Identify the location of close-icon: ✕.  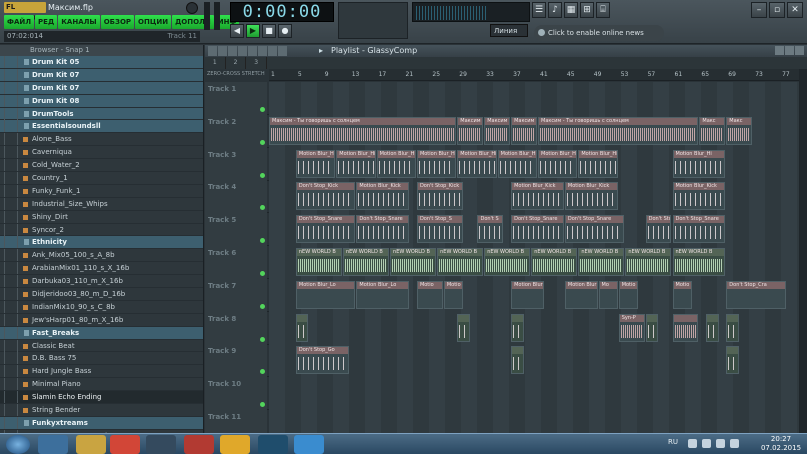
(795, 10).